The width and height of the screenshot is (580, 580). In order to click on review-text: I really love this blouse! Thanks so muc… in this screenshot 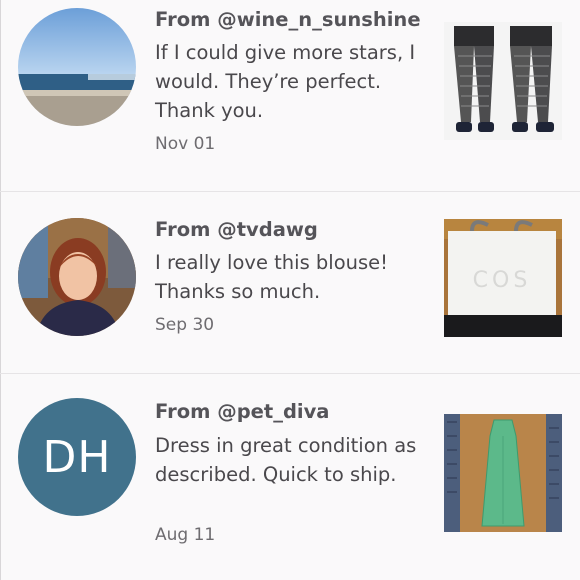, I will do `click(271, 277)`.